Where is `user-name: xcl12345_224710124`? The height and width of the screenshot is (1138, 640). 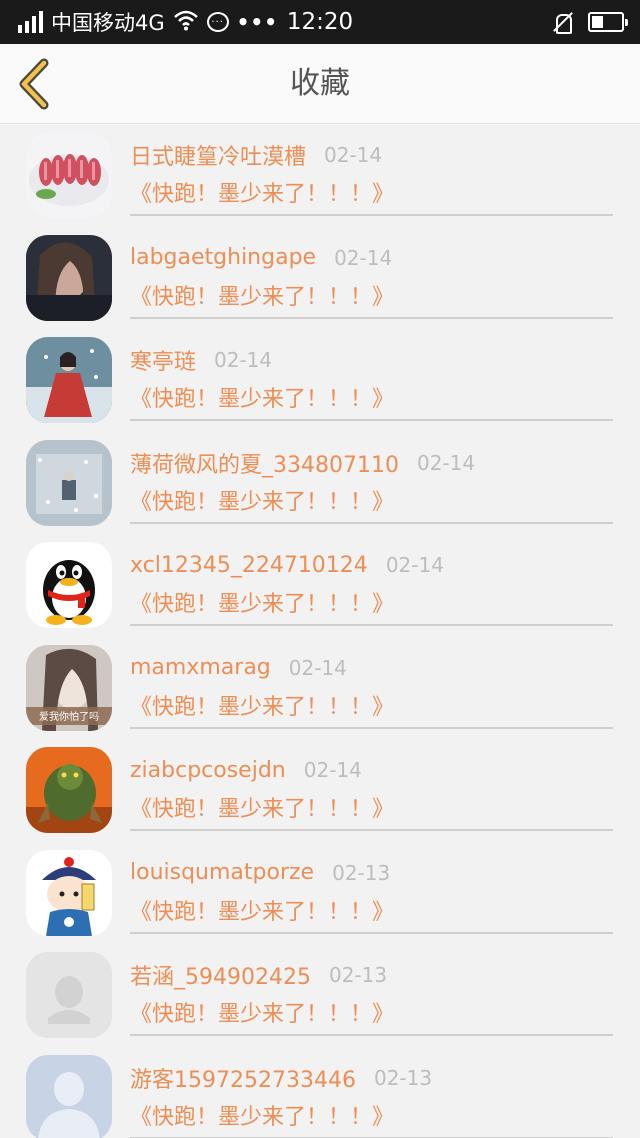 user-name: xcl12345_224710124 is located at coordinates (249, 565).